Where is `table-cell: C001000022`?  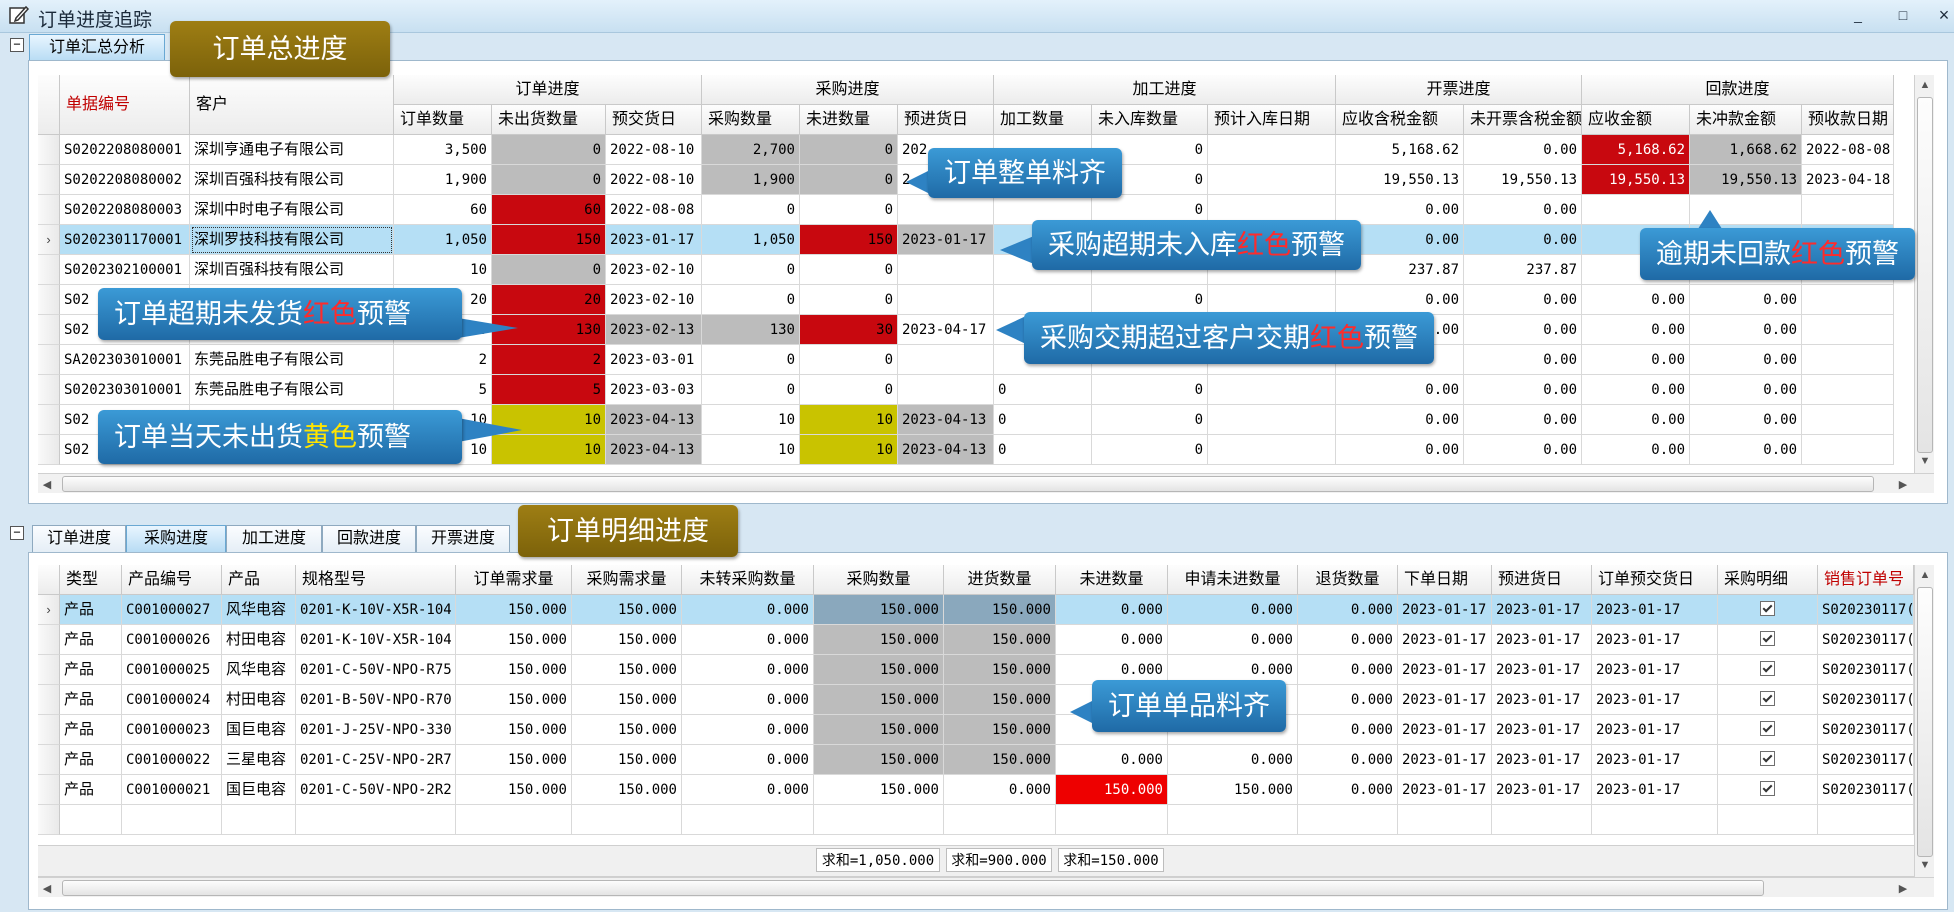
table-cell: C001000022 is located at coordinates (172, 760).